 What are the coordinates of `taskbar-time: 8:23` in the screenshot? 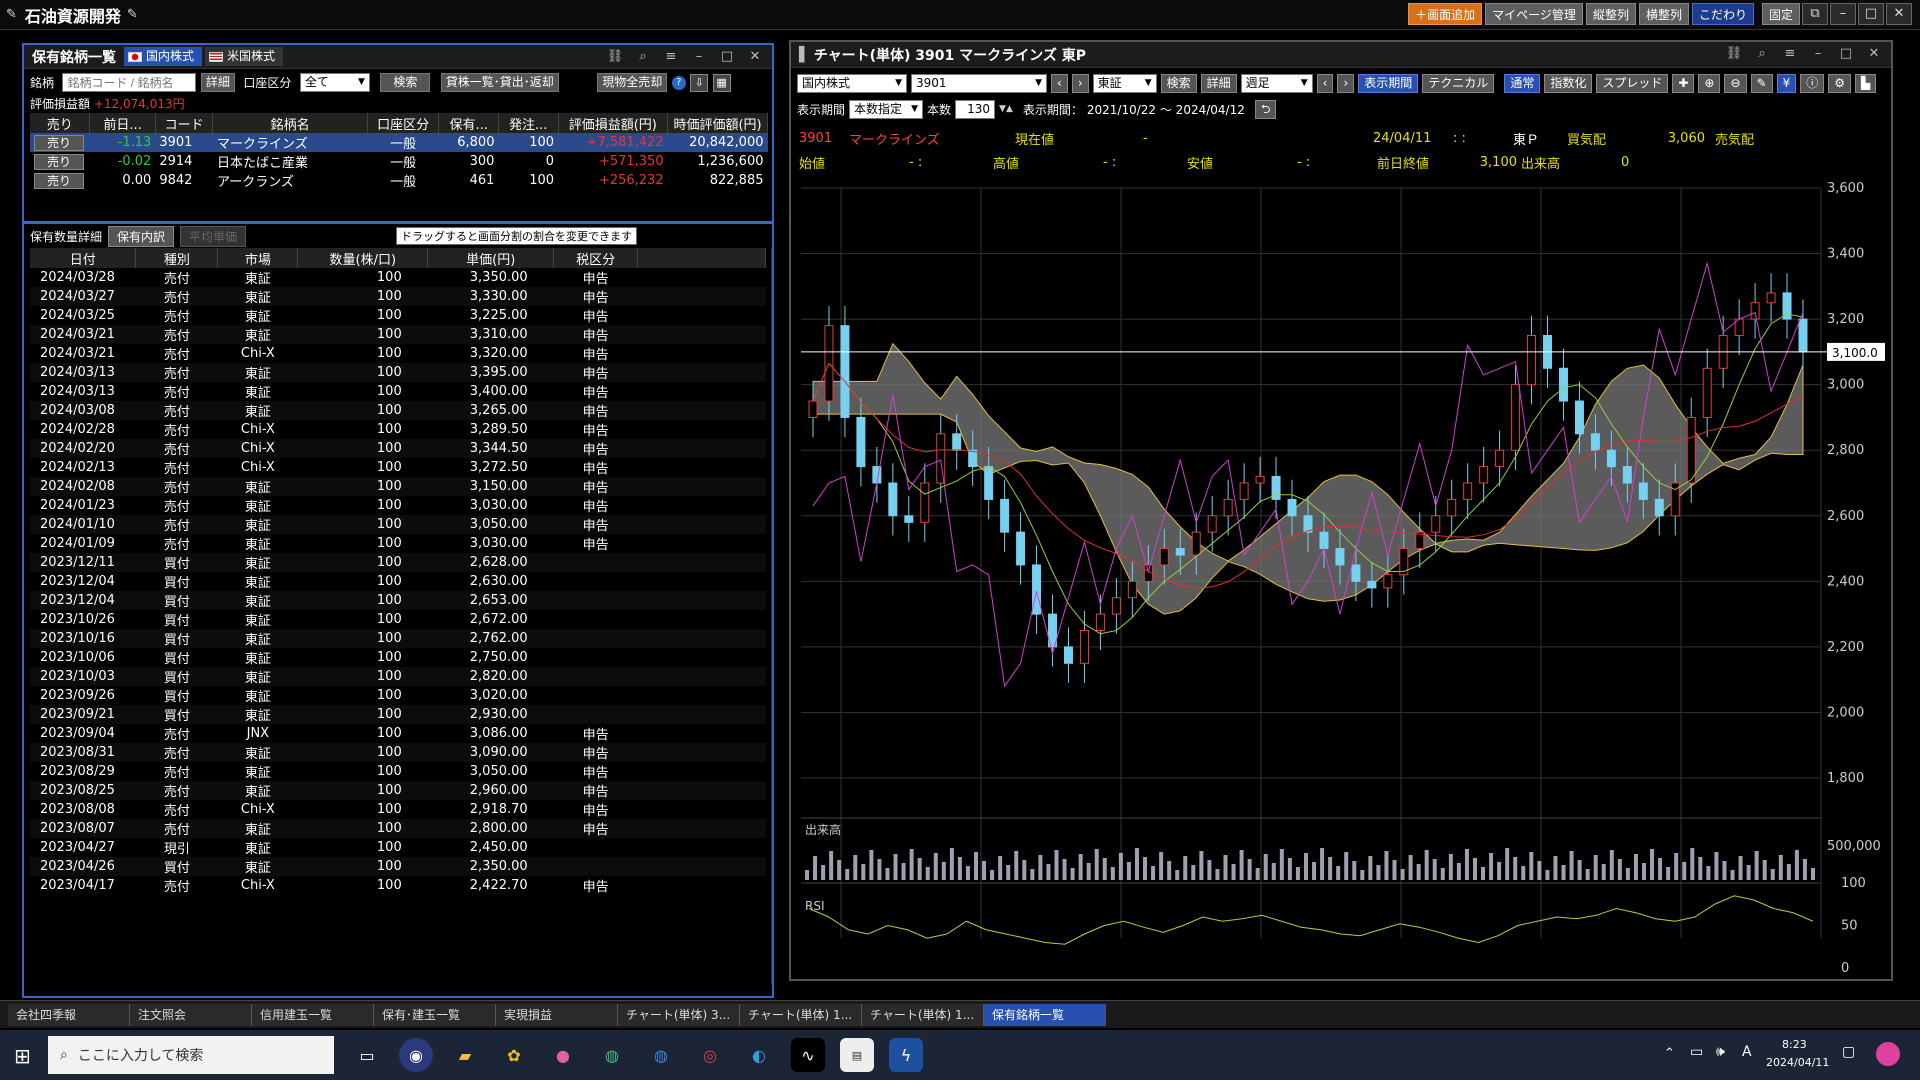 It's located at (1794, 1044).